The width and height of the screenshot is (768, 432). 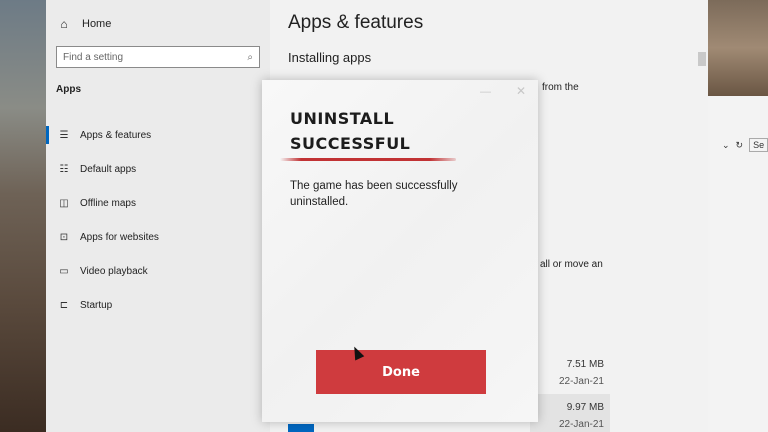 I want to click on scrollbar-thumb, so click(x=702, y=59).